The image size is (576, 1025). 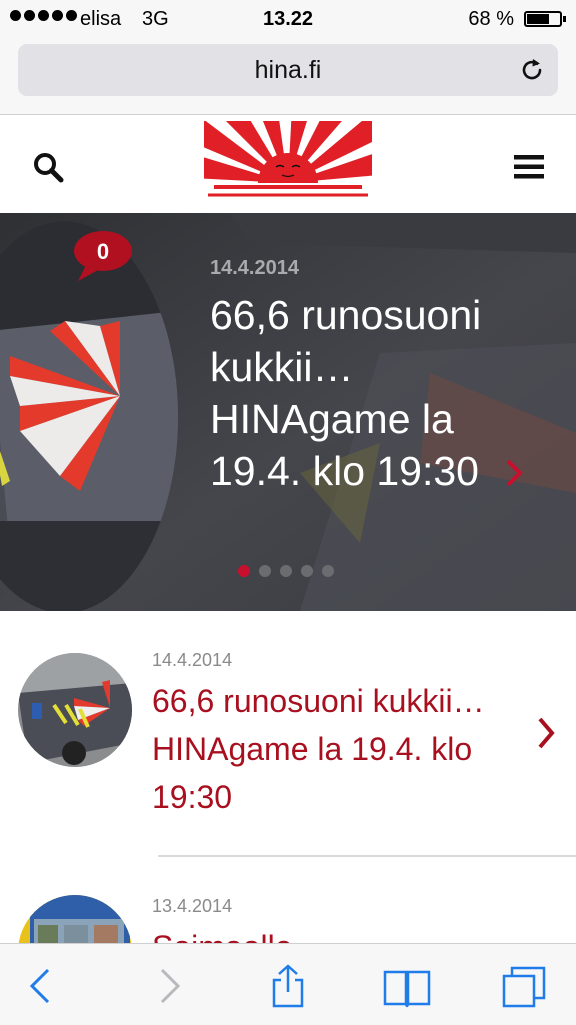 What do you see at coordinates (103, 251) in the screenshot?
I see `comment-count: 0` at bounding box center [103, 251].